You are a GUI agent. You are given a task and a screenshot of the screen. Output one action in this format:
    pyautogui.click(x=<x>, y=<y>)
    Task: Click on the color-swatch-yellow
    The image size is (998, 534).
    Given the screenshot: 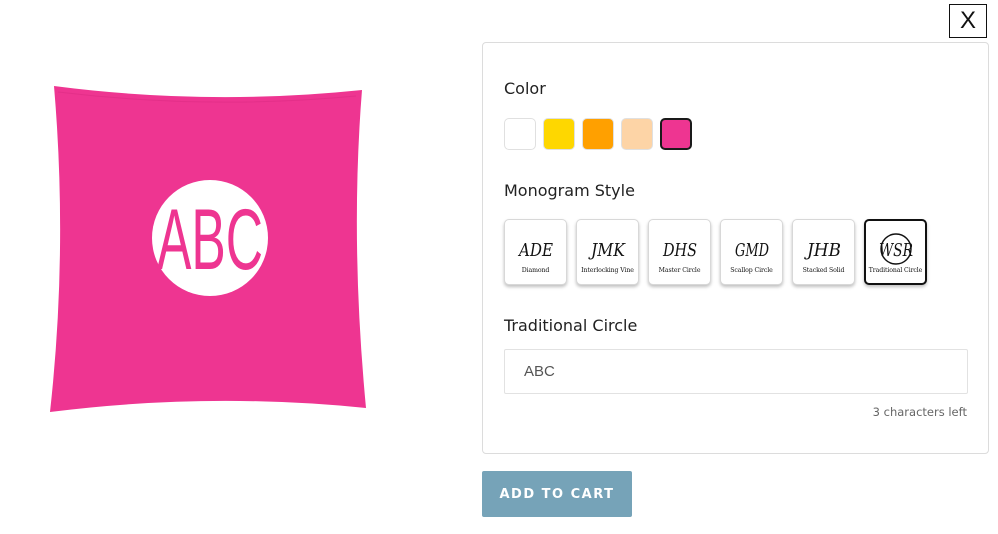 What is the action you would take?
    pyautogui.click(x=559, y=134)
    